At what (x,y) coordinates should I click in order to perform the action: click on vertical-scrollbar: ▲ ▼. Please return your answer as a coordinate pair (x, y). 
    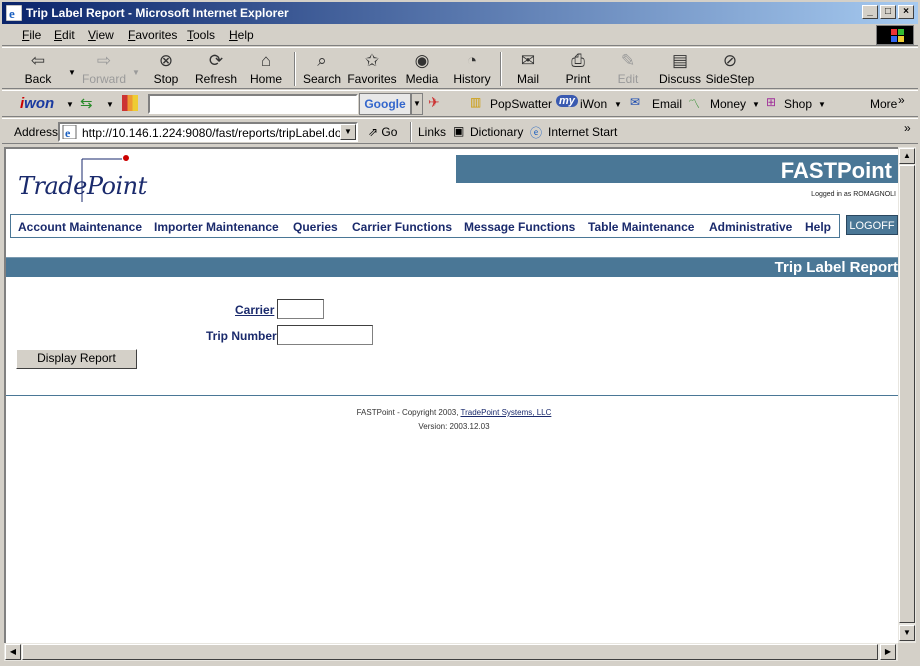
    Looking at the image, I should click on (907, 395).